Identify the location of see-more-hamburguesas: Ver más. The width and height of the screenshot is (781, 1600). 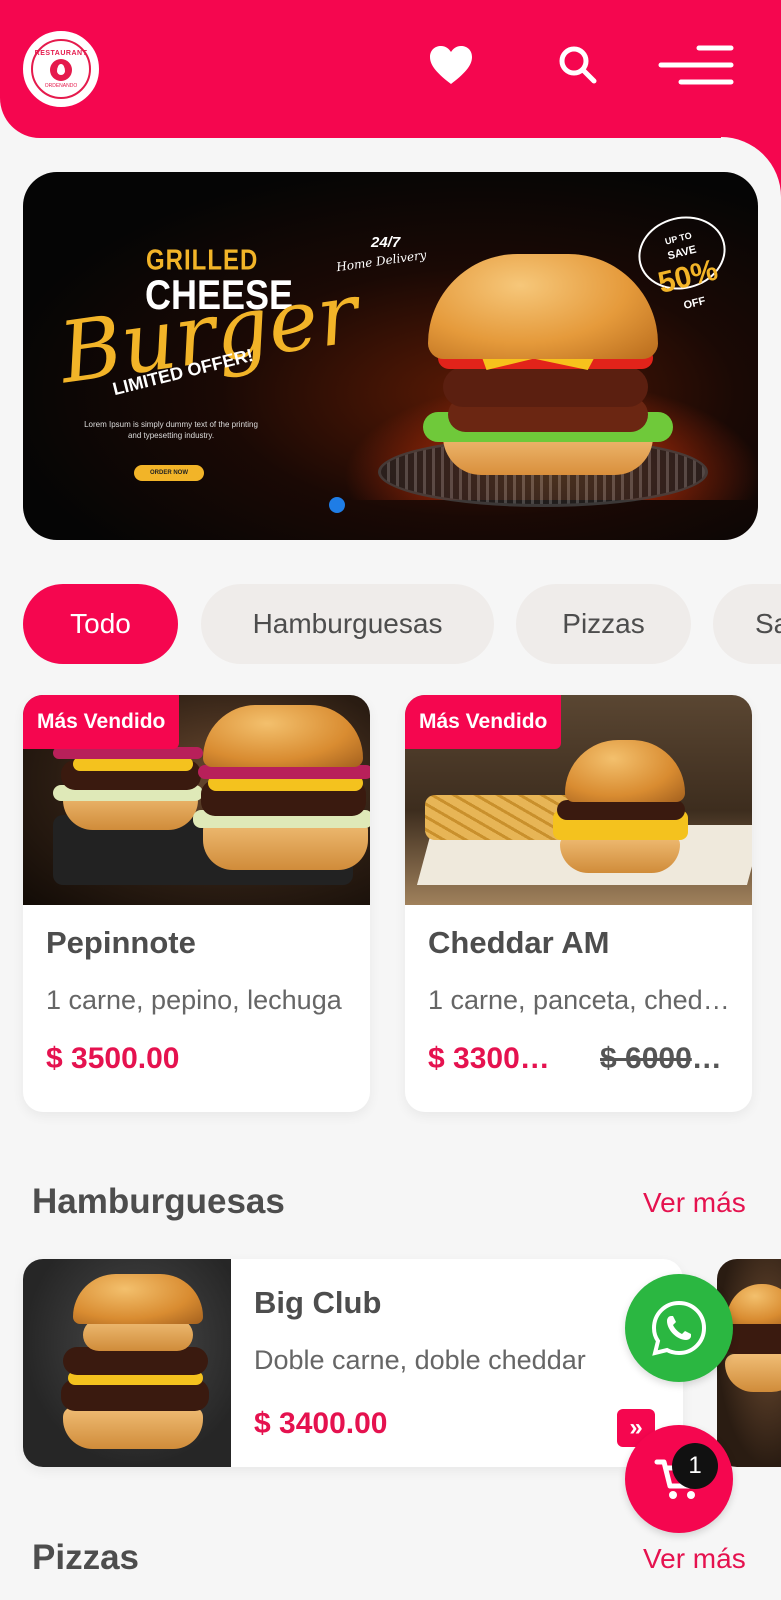
(694, 1203).